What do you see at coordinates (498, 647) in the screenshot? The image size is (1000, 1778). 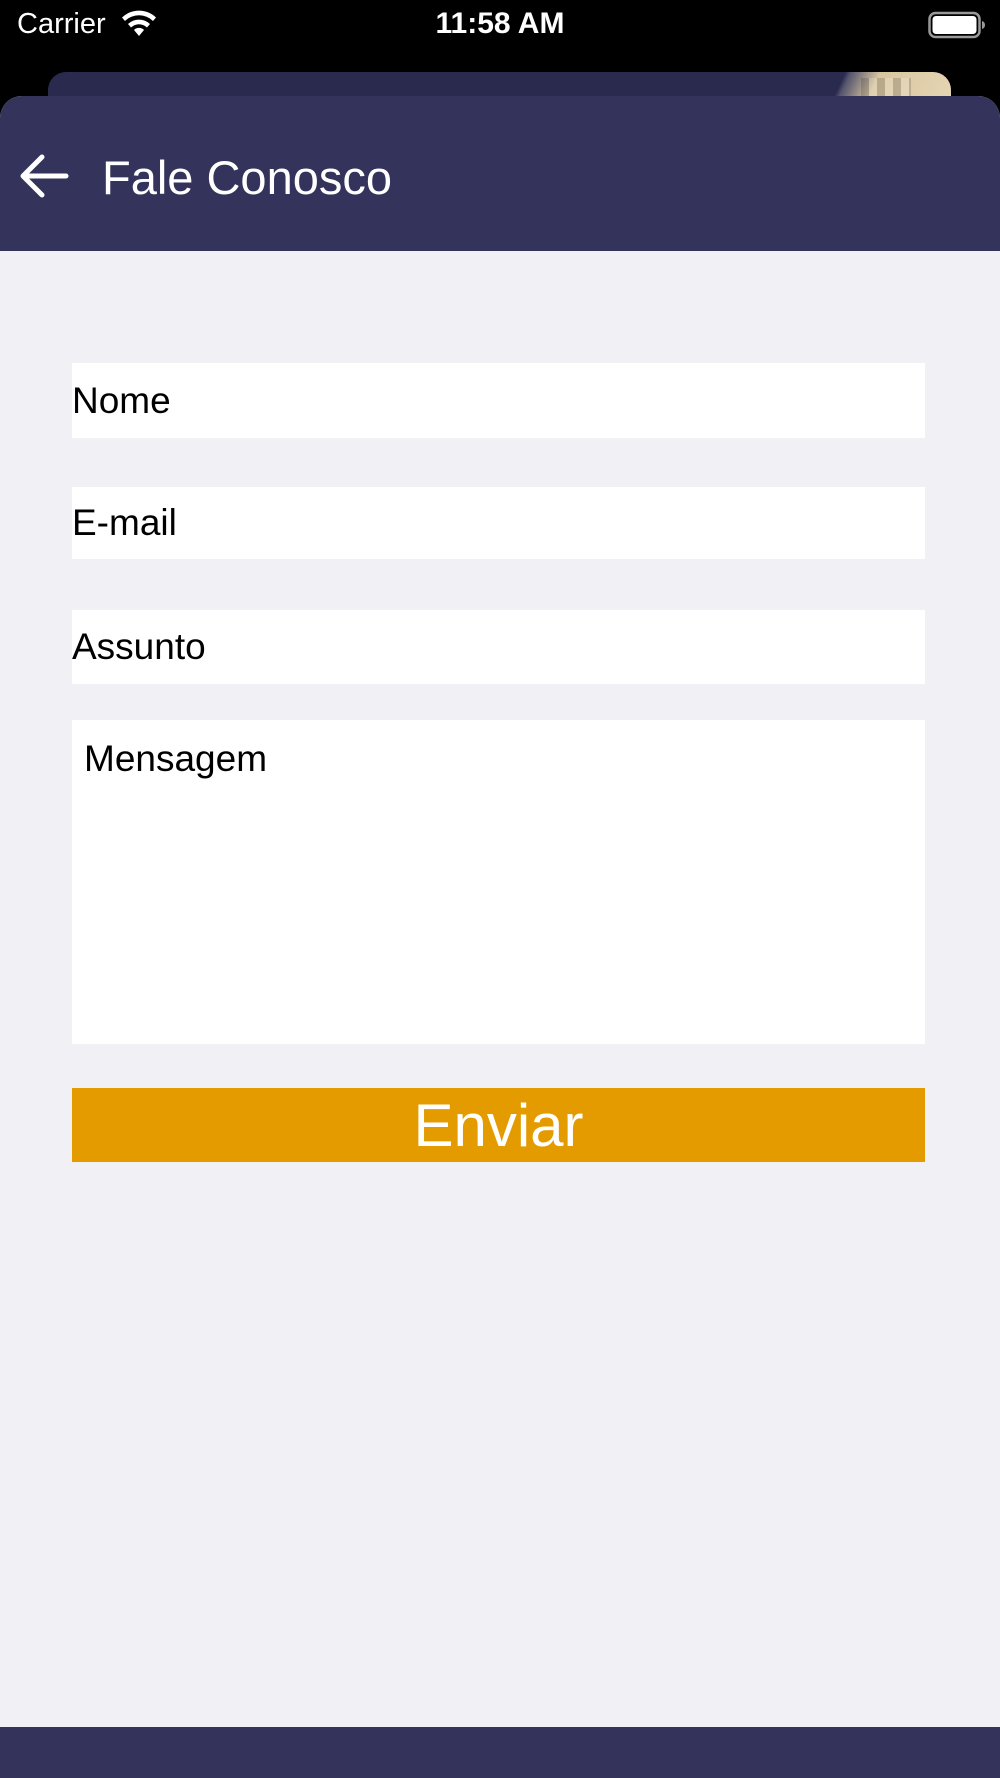 I see `subject-input` at bounding box center [498, 647].